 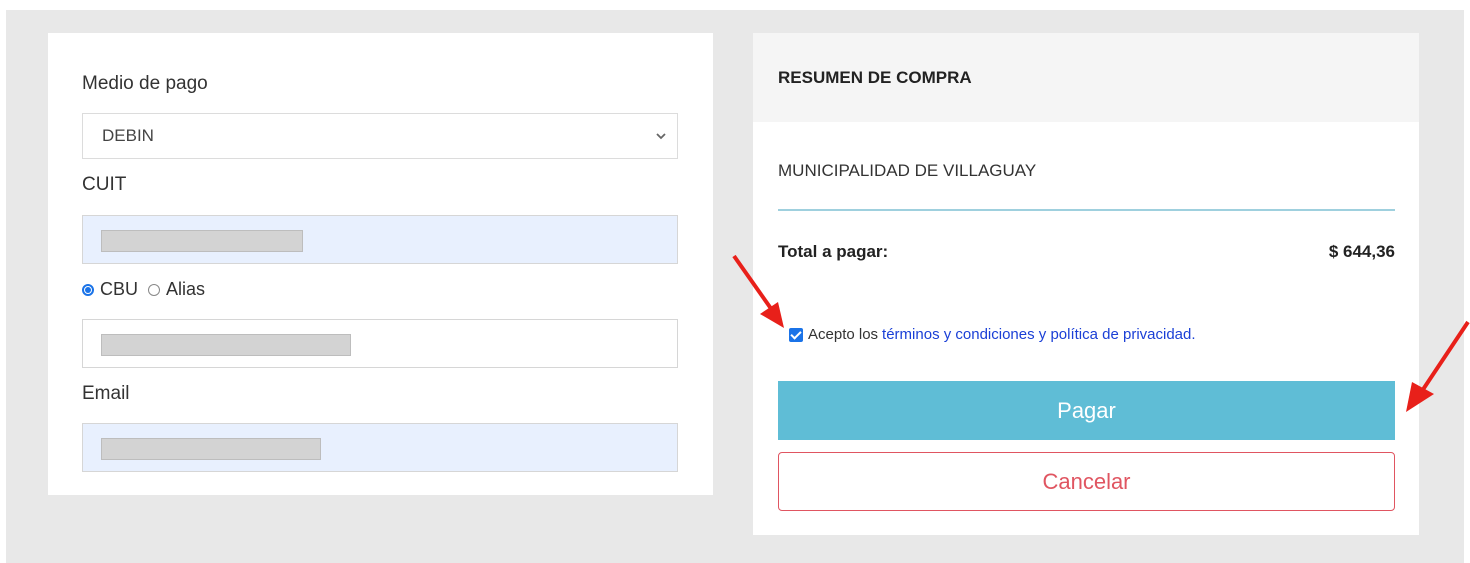 What do you see at coordinates (380, 343) in the screenshot?
I see `cbu-input` at bounding box center [380, 343].